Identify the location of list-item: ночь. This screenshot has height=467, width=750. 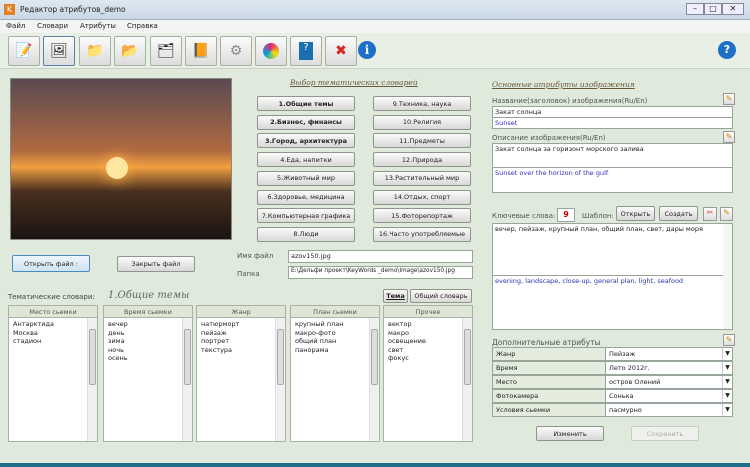
(148, 350).